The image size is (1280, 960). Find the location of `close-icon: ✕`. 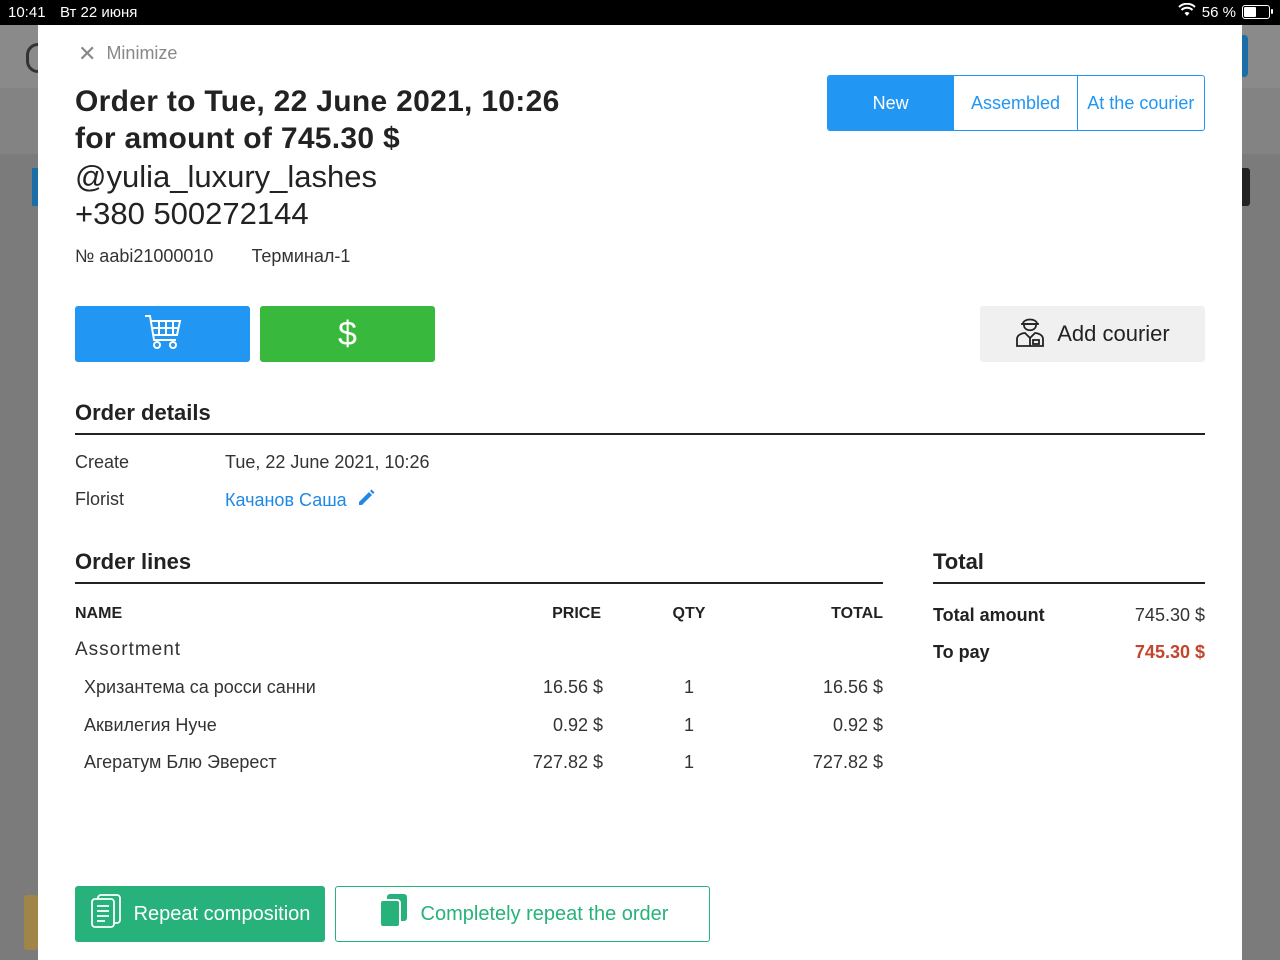

close-icon: ✕ is located at coordinates (87, 53).